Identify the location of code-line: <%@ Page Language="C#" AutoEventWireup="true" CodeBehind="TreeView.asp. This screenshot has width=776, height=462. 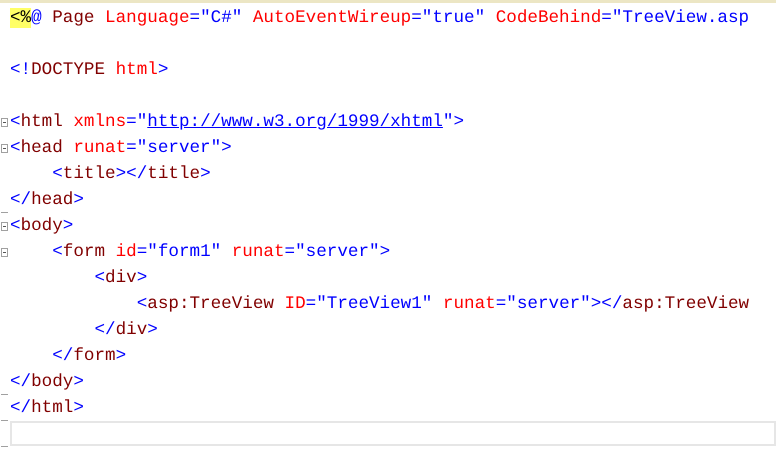
(380, 18).